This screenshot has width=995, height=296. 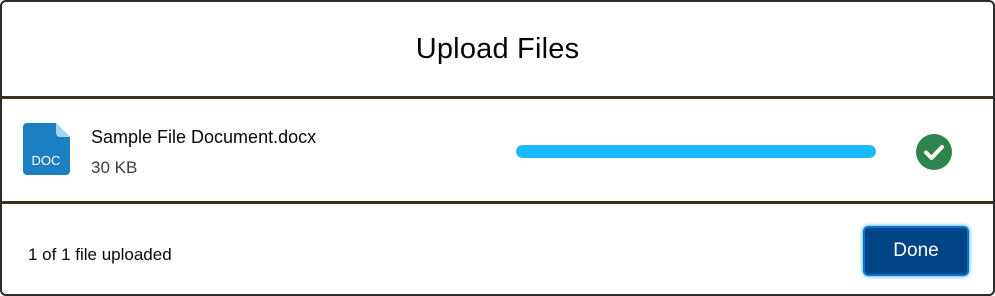 I want to click on doc-icon-fold, so click(x=63, y=130).